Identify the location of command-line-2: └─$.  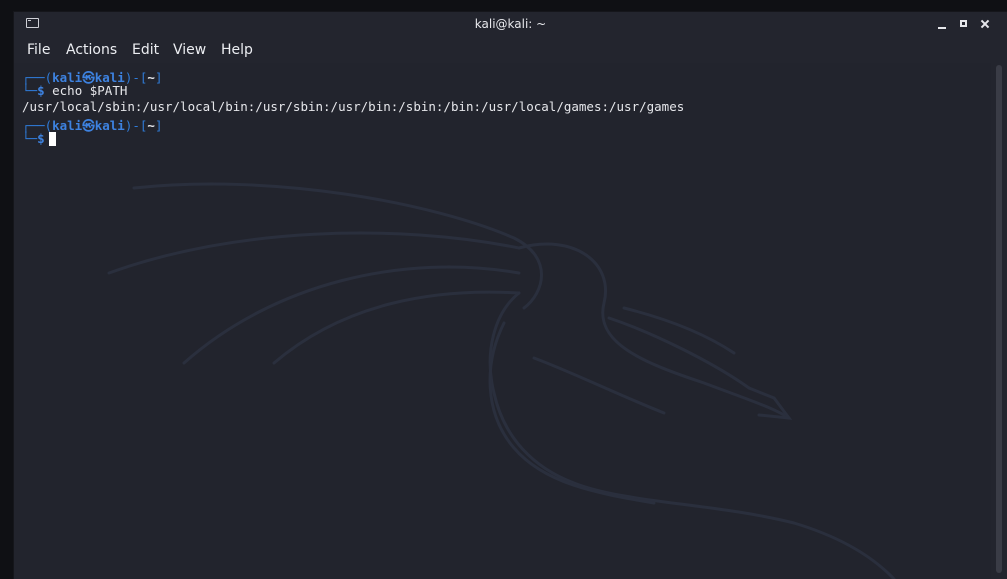
(39, 138).